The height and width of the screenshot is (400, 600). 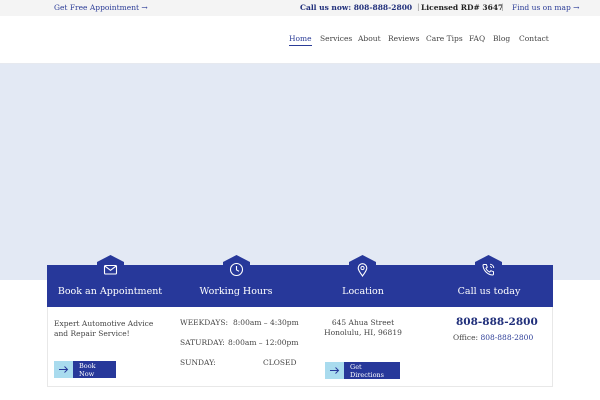 What do you see at coordinates (336, 38) in the screenshot?
I see `nav-services: Services` at bounding box center [336, 38].